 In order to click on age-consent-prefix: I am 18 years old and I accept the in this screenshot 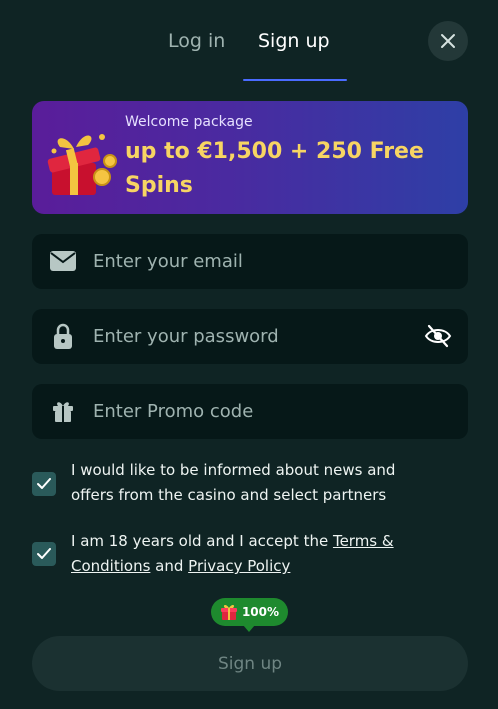, I will do `click(202, 541)`.